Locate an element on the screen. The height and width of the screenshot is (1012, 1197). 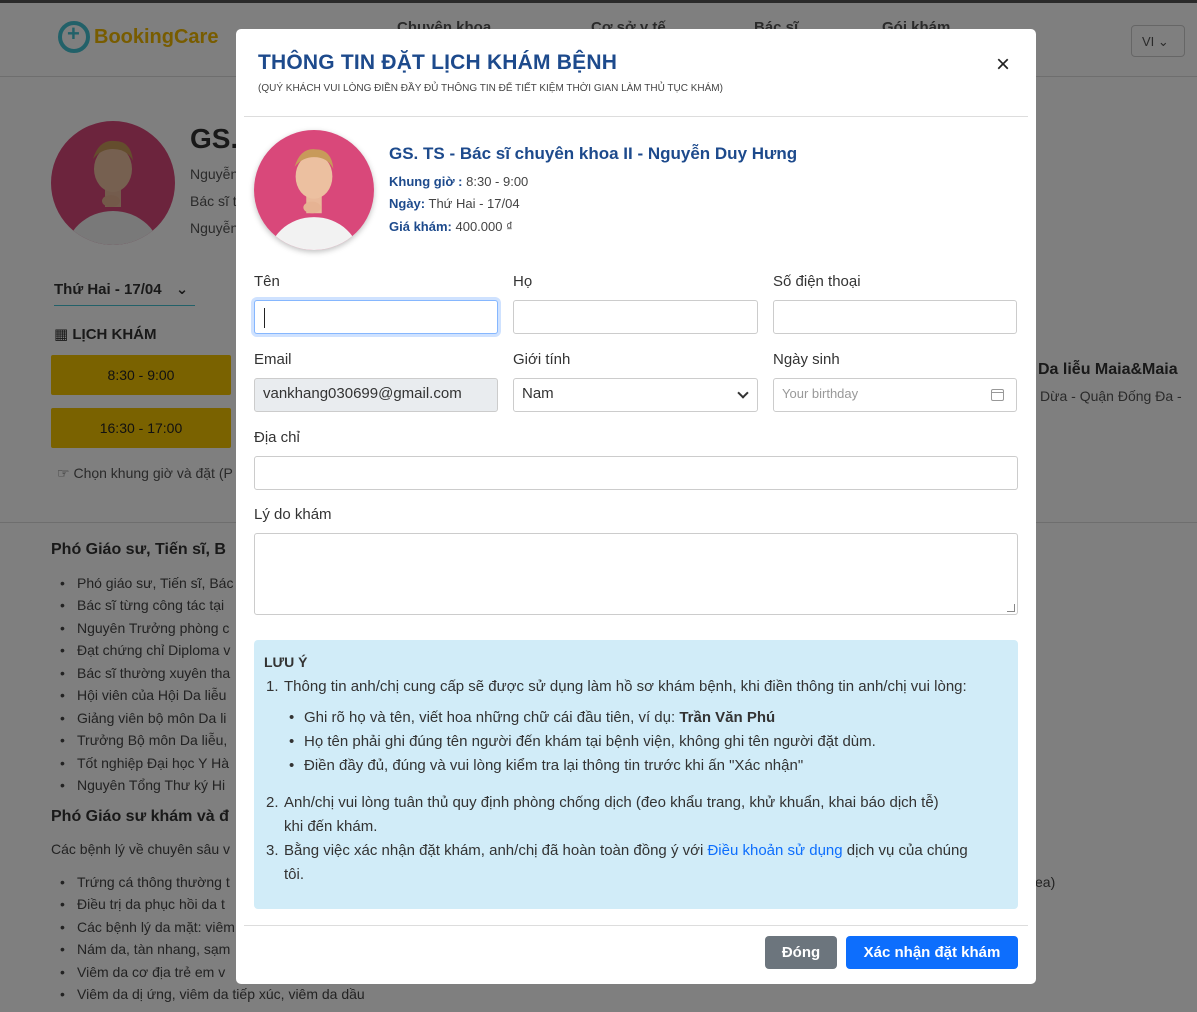
first-name-label: Tên is located at coordinates (267, 281).